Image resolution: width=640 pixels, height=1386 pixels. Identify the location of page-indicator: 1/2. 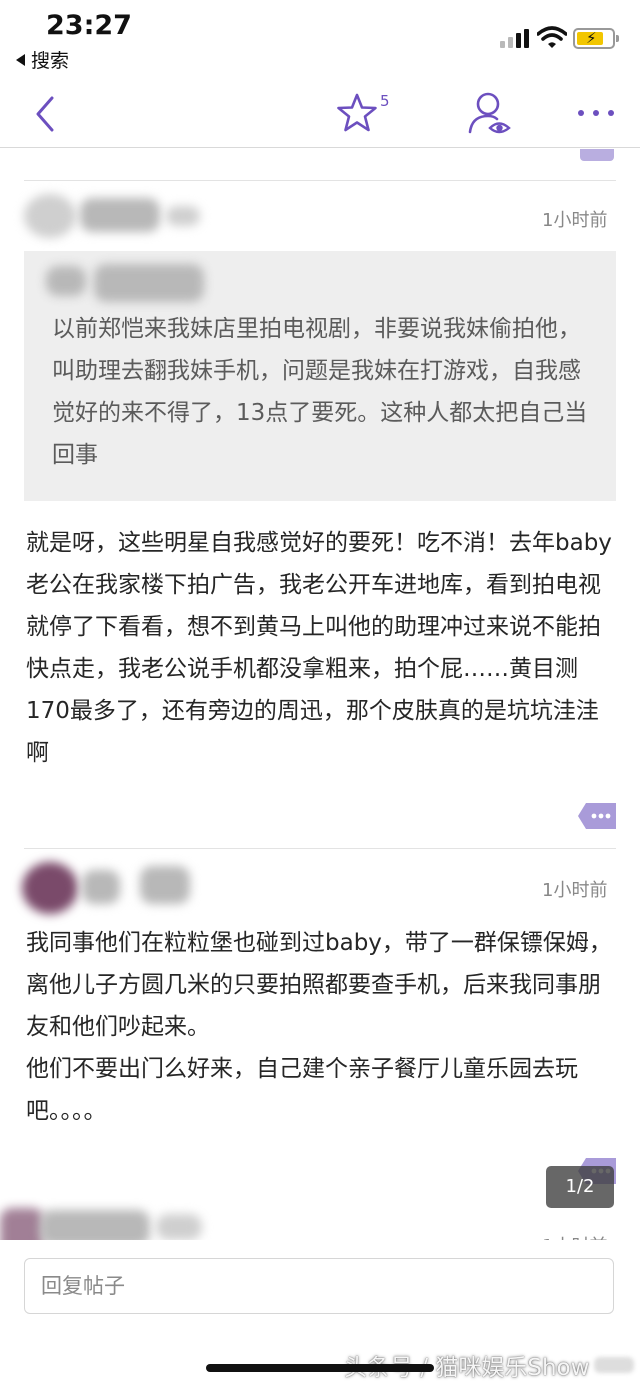
(580, 1187).